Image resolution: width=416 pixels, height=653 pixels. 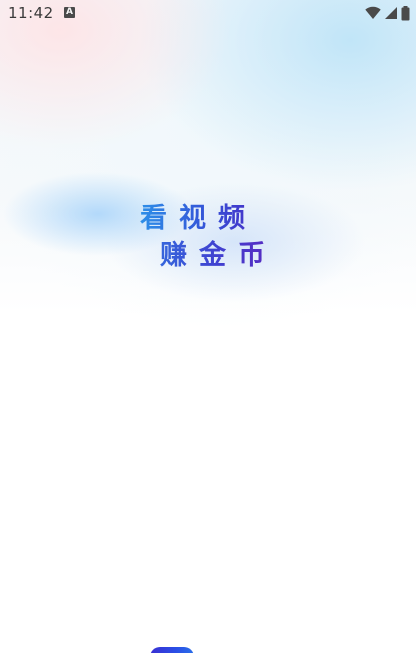 What do you see at coordinates (172, 650) in the screenshot?
I see `app-logo-icon` at bounding box center [172, 650].